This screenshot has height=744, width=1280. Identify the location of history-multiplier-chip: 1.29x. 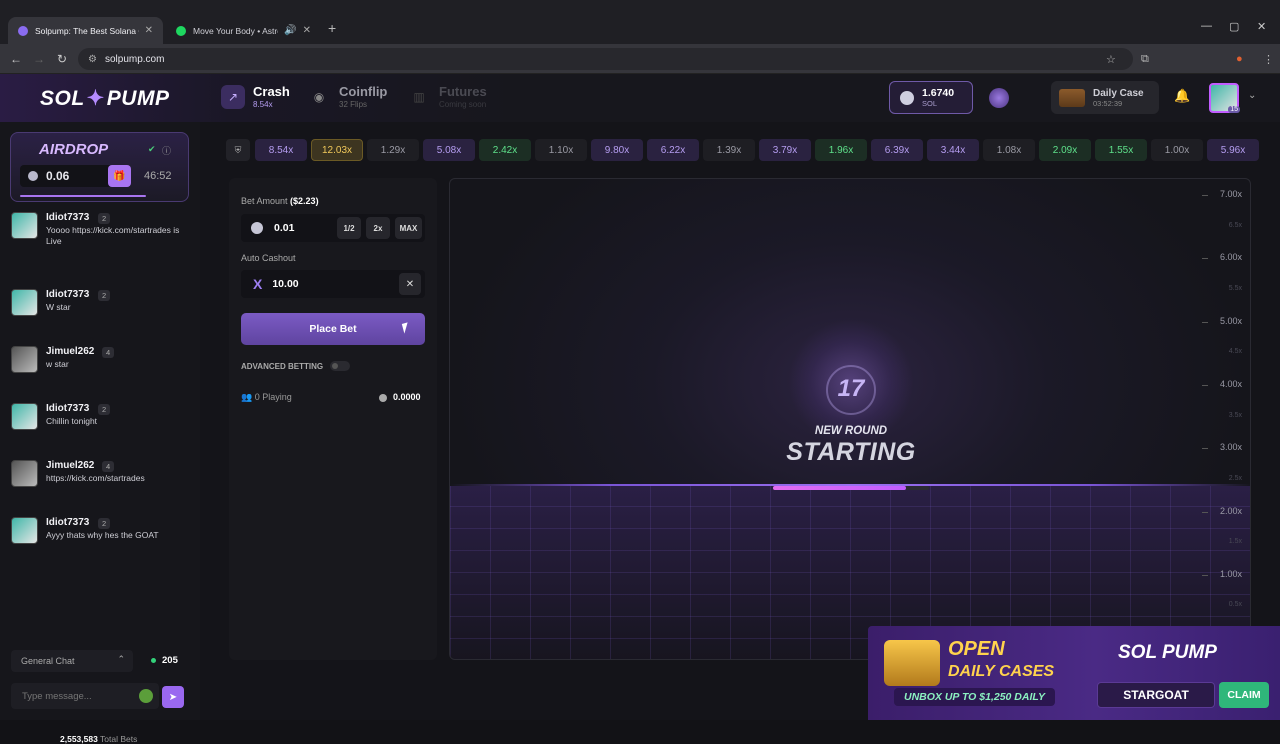
(393, 150).